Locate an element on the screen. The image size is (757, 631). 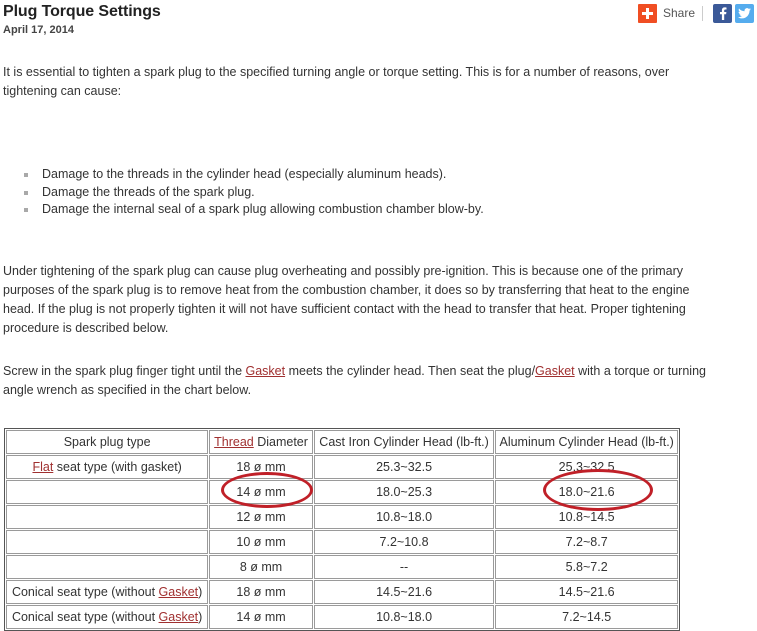
share-divider is located at coordinates (702, 13).